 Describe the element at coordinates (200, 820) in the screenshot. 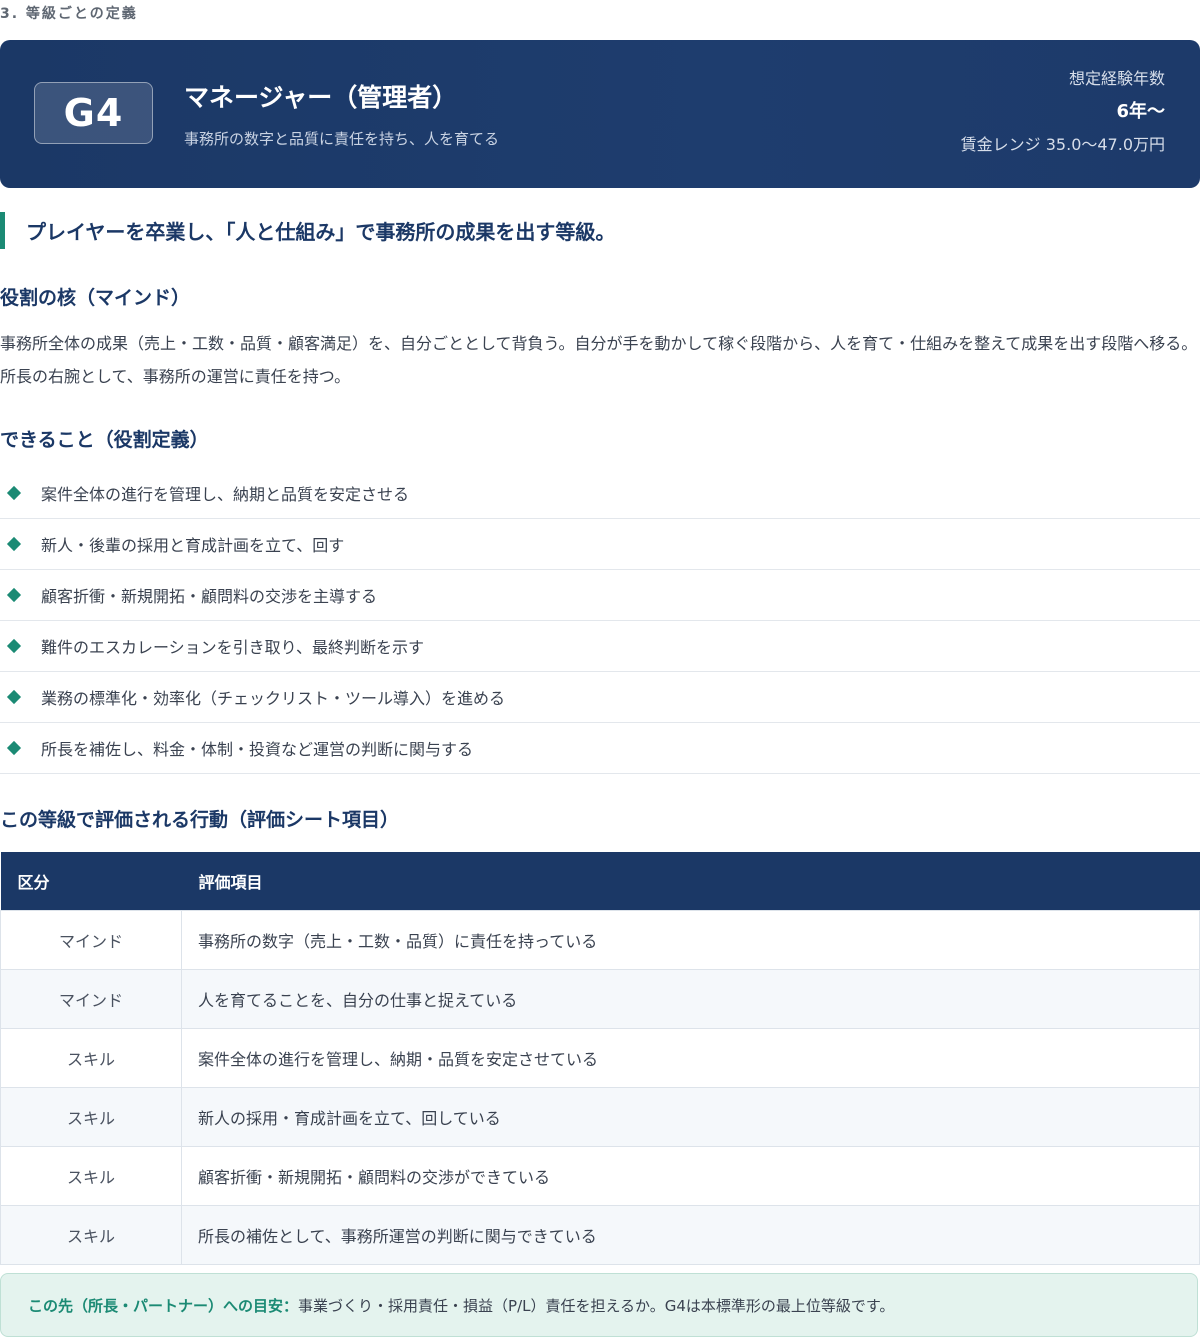

I see `evaluation-heading: この等級で評価される行動（評価シート項目）` at that location.